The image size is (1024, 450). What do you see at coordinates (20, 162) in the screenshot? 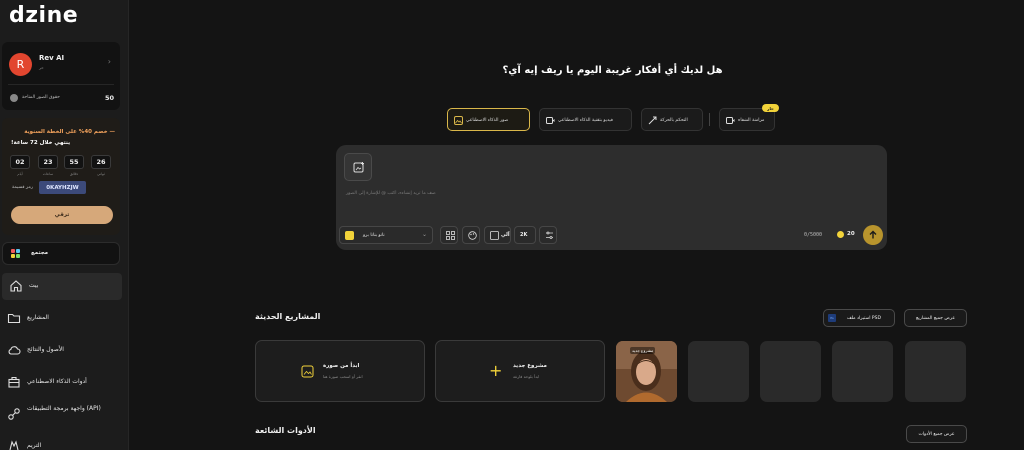
I see `timer-days: 02` at bounding box center [20, 162].